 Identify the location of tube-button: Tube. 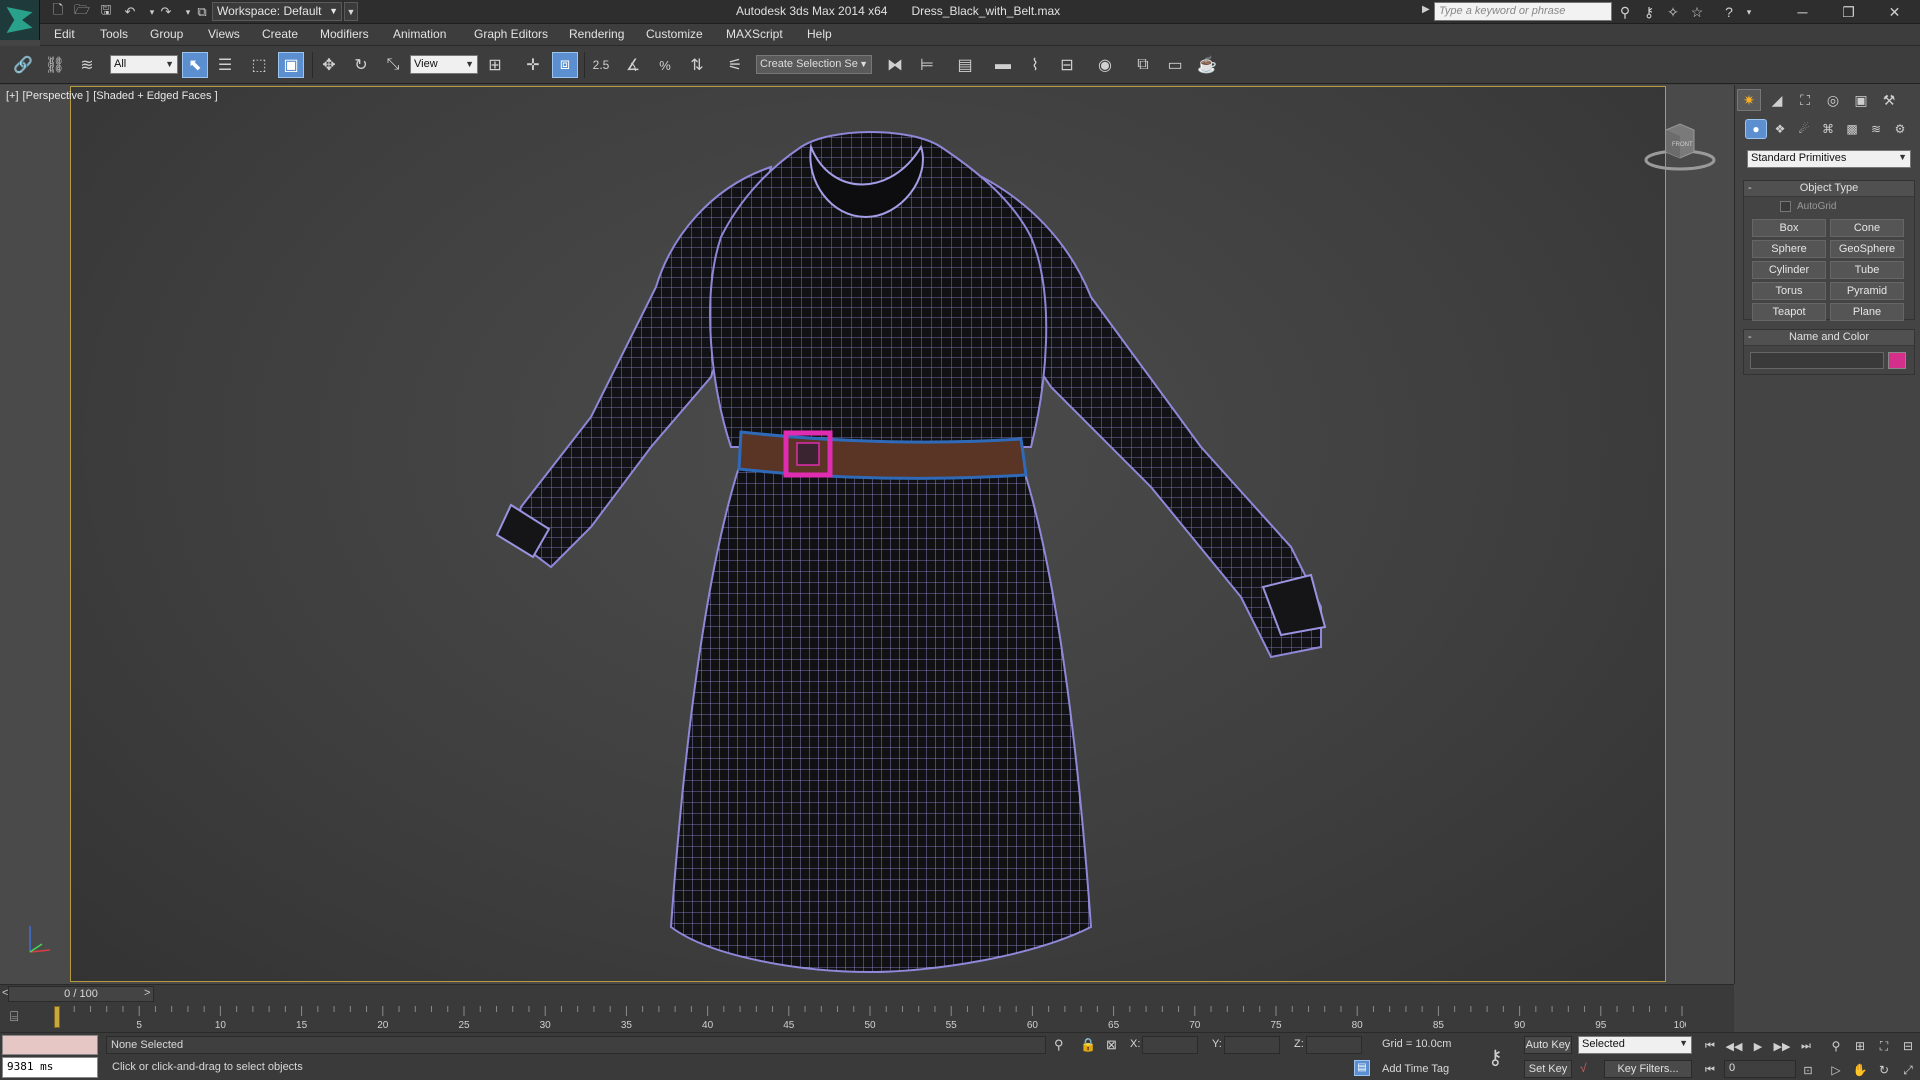
(1867, 270).